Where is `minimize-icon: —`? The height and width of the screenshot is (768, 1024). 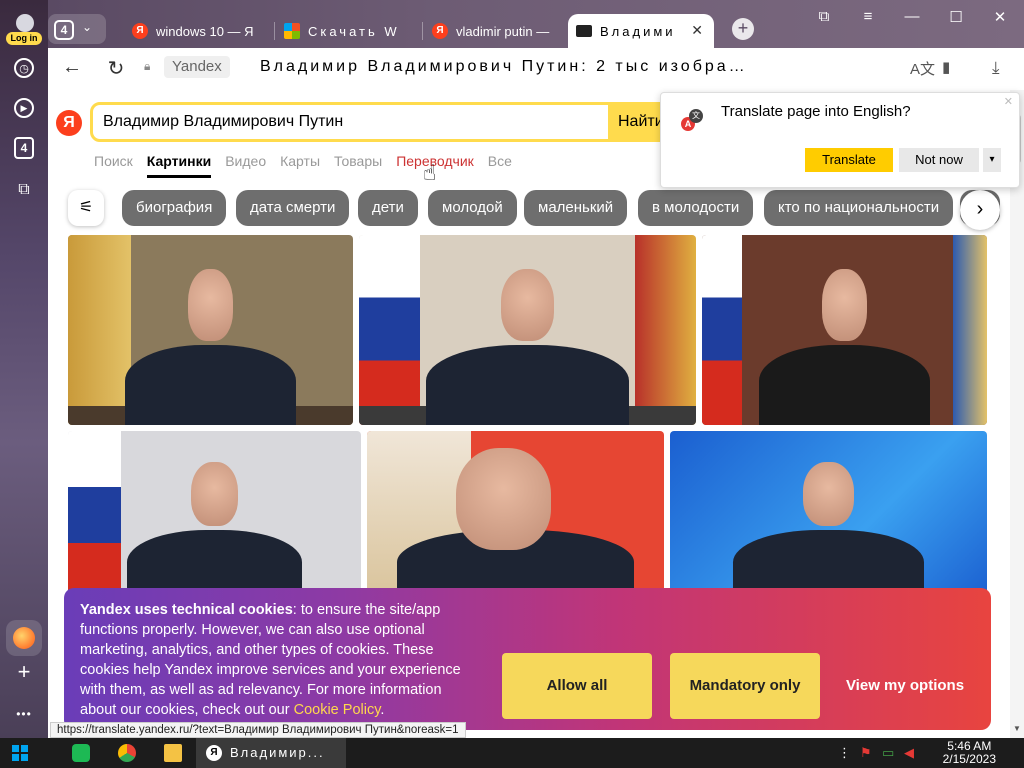
minimize-icon: — is located at coordinates (912, 16).